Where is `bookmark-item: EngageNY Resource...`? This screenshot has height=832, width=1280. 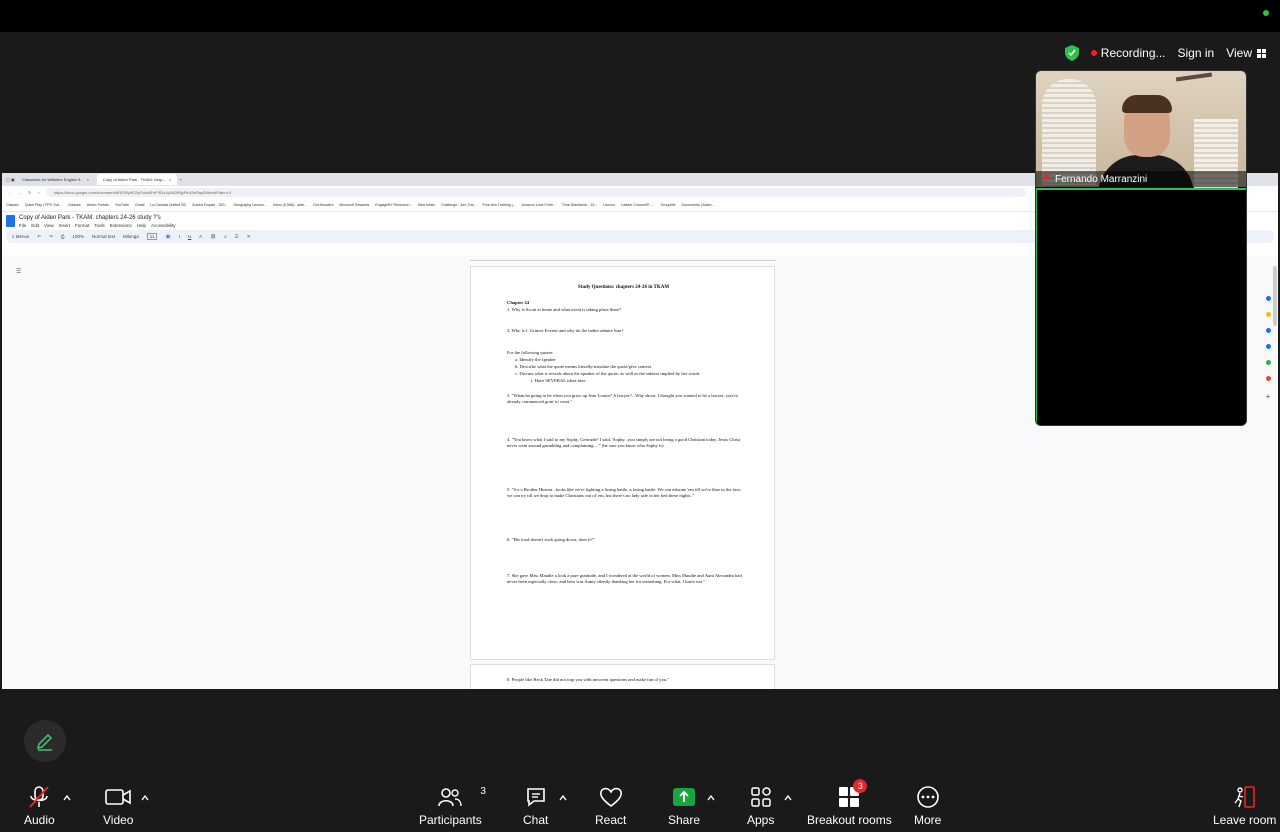
bookmark-item: EngageNY Resource... is located at coordinates (393, 205).